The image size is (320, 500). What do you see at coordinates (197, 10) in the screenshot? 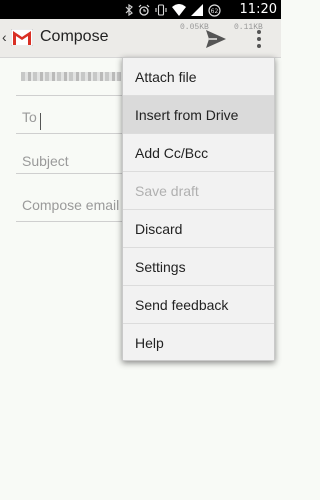
I see `signal-icon` at bounding box center [197, 10].